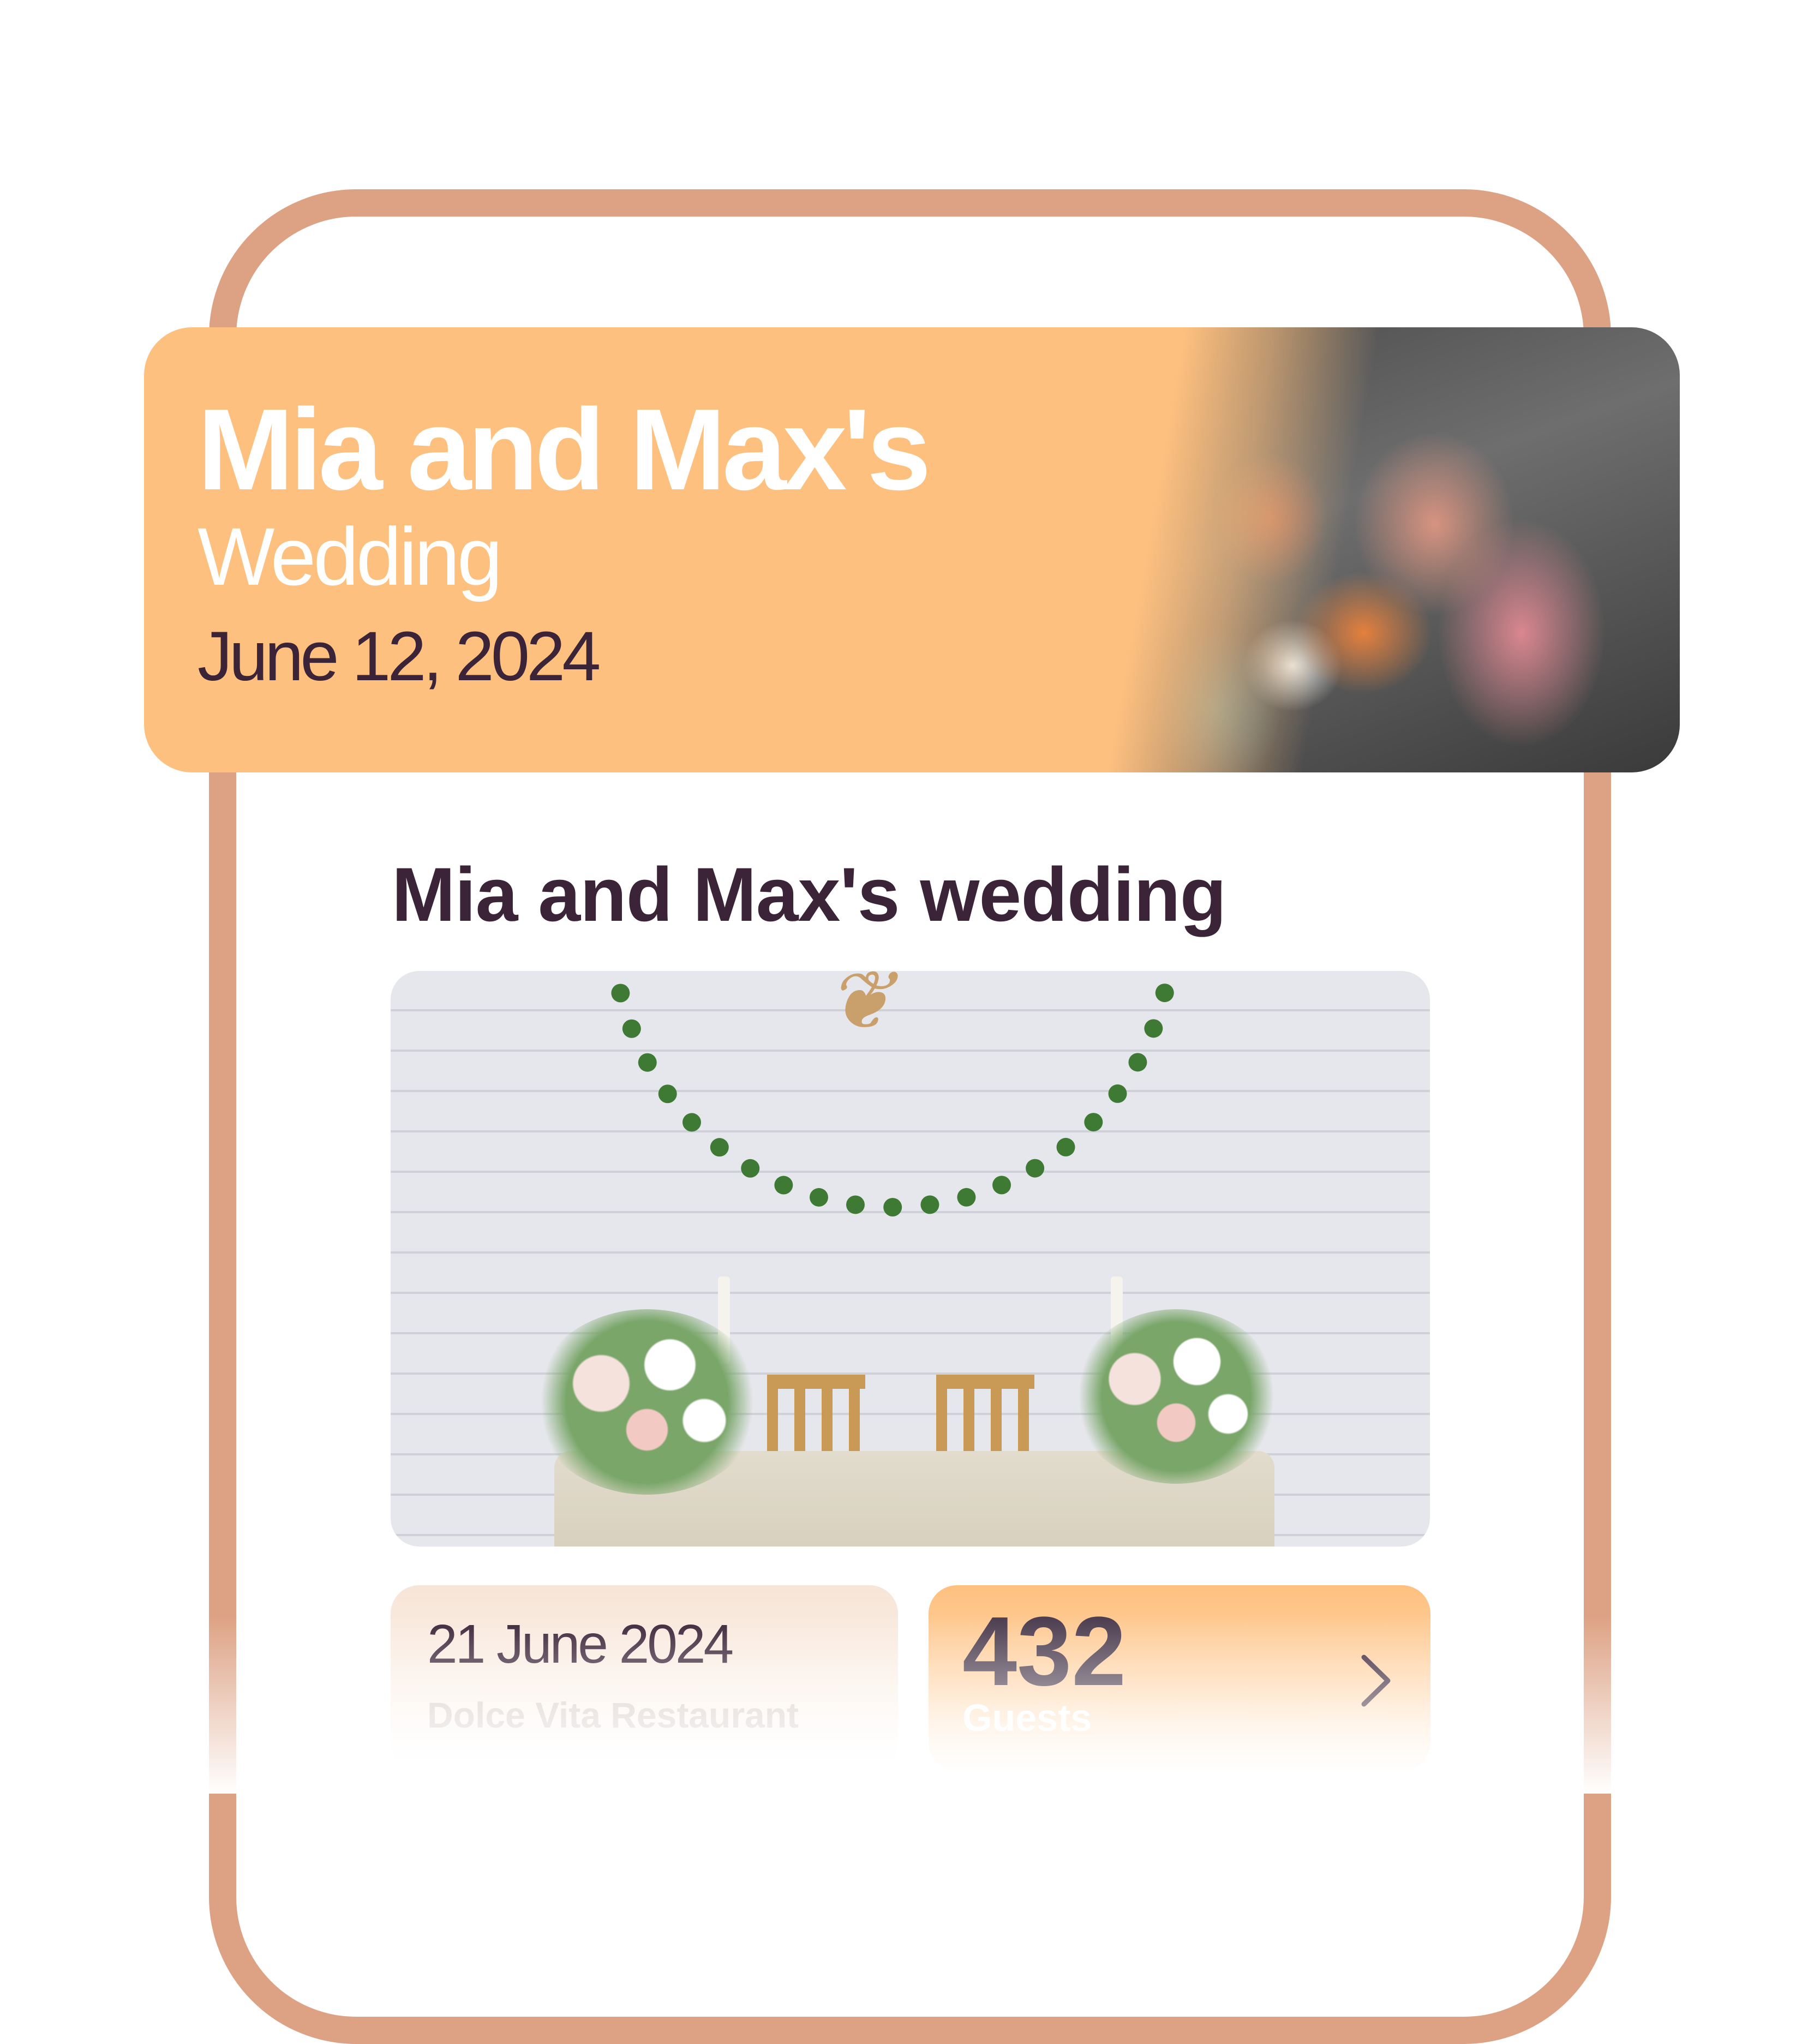  I want to click on event-venue: Dolce Vita Restaurant, so click(613, 1715).